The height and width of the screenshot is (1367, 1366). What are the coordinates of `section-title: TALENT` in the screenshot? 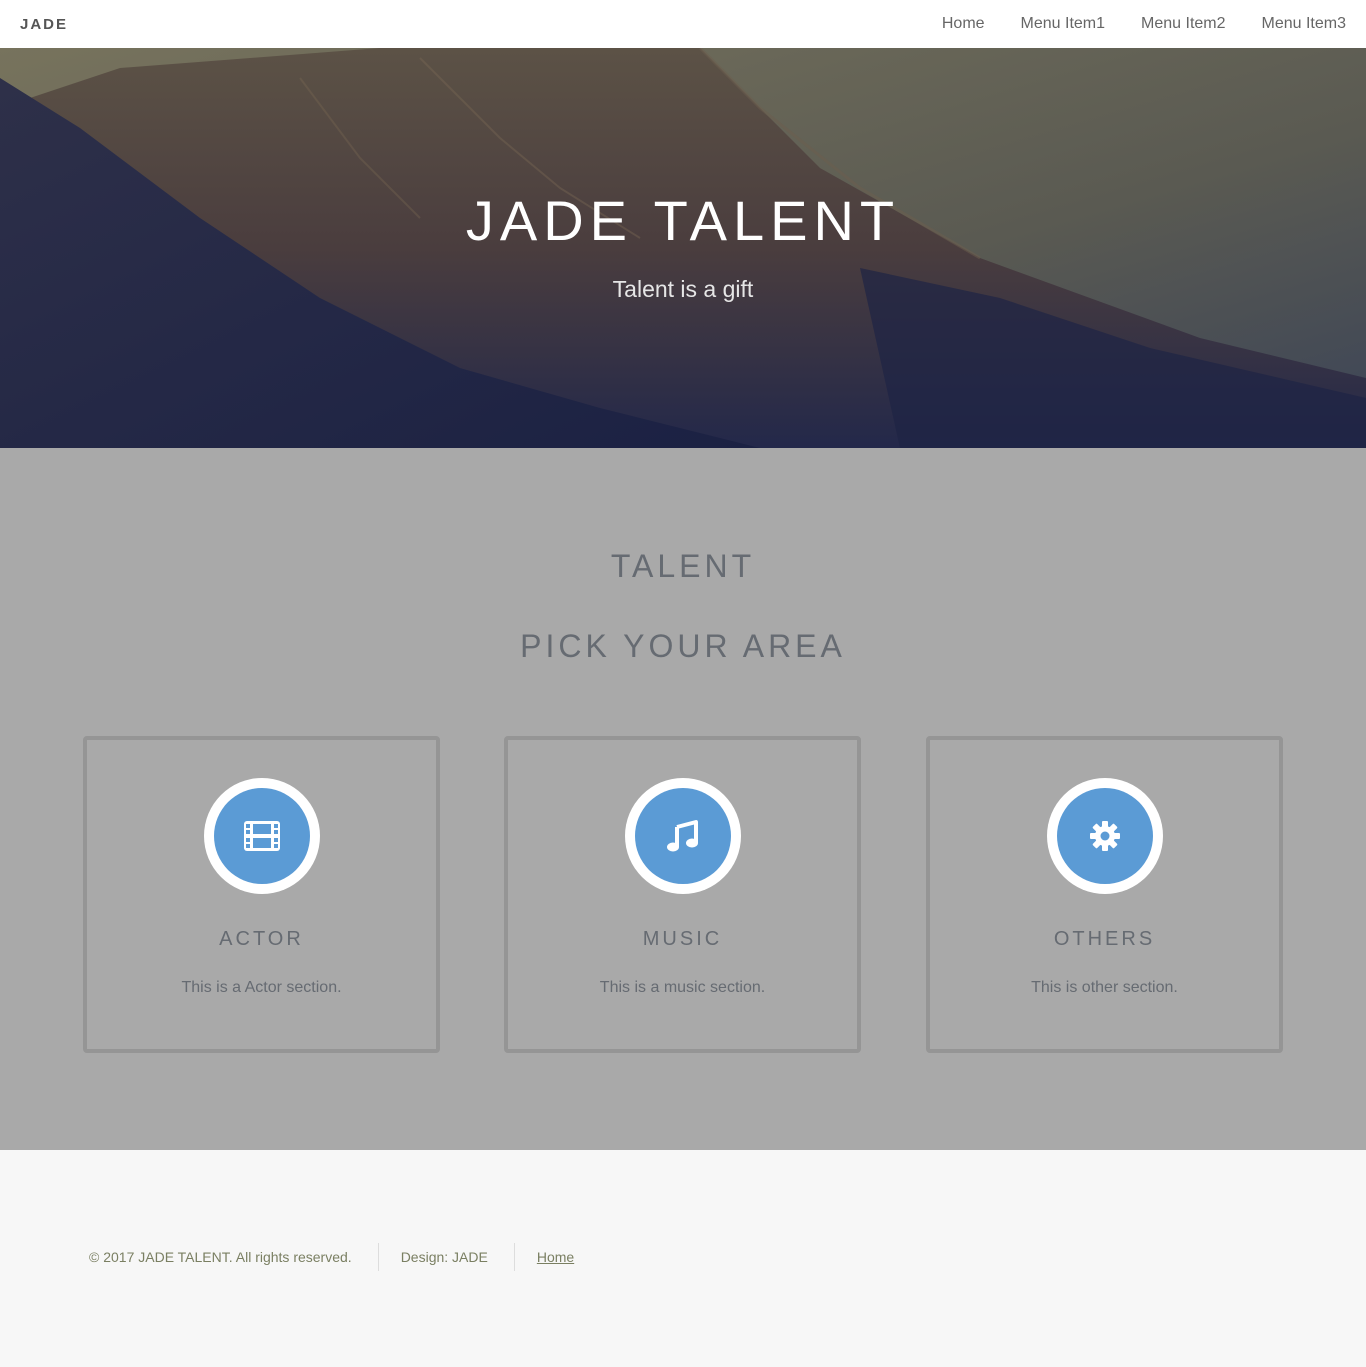 It's located at (683, 566).